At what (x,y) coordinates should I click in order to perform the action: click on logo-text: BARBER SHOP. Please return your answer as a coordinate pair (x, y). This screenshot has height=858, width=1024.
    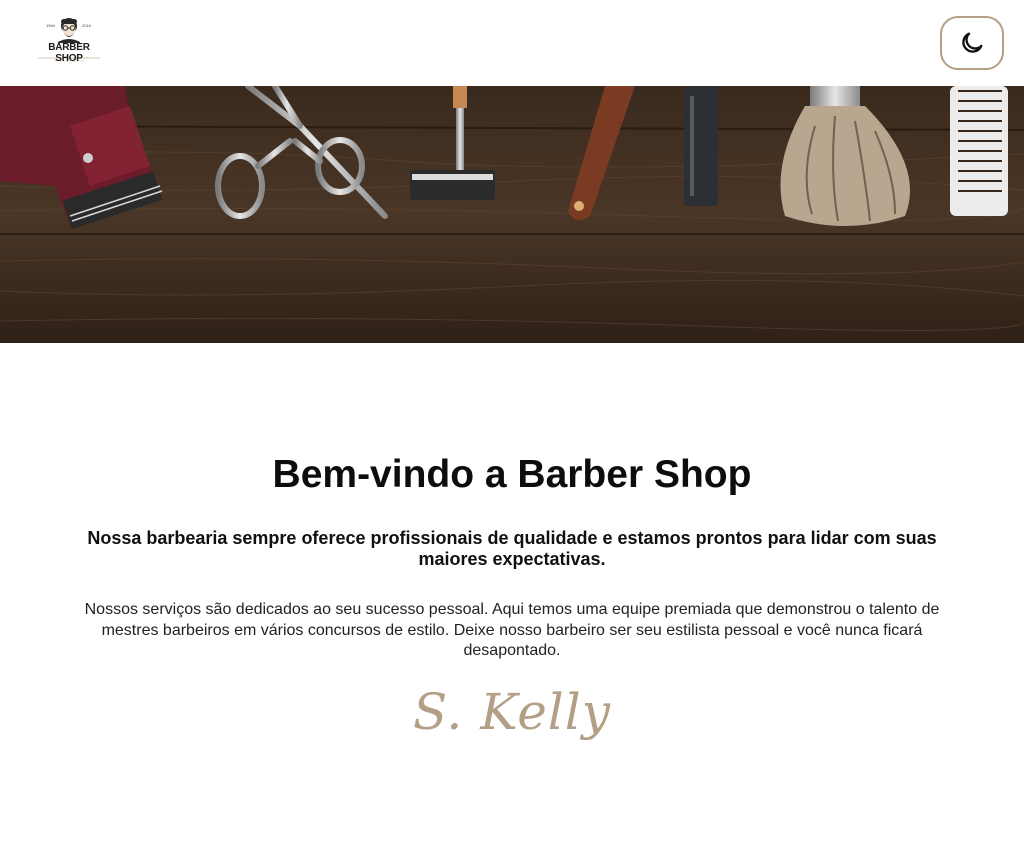
    Looking at the image, I should click on (69, 53).